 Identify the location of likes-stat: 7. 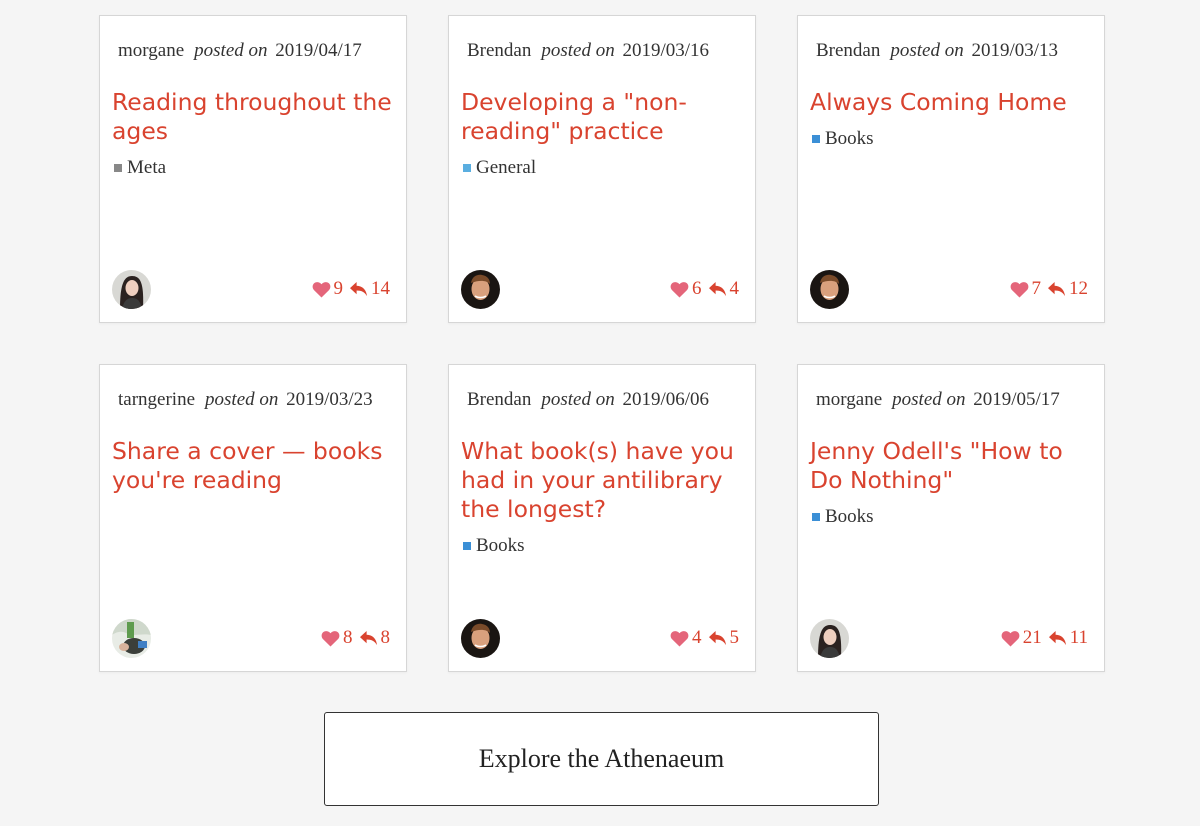
(1026, 289).